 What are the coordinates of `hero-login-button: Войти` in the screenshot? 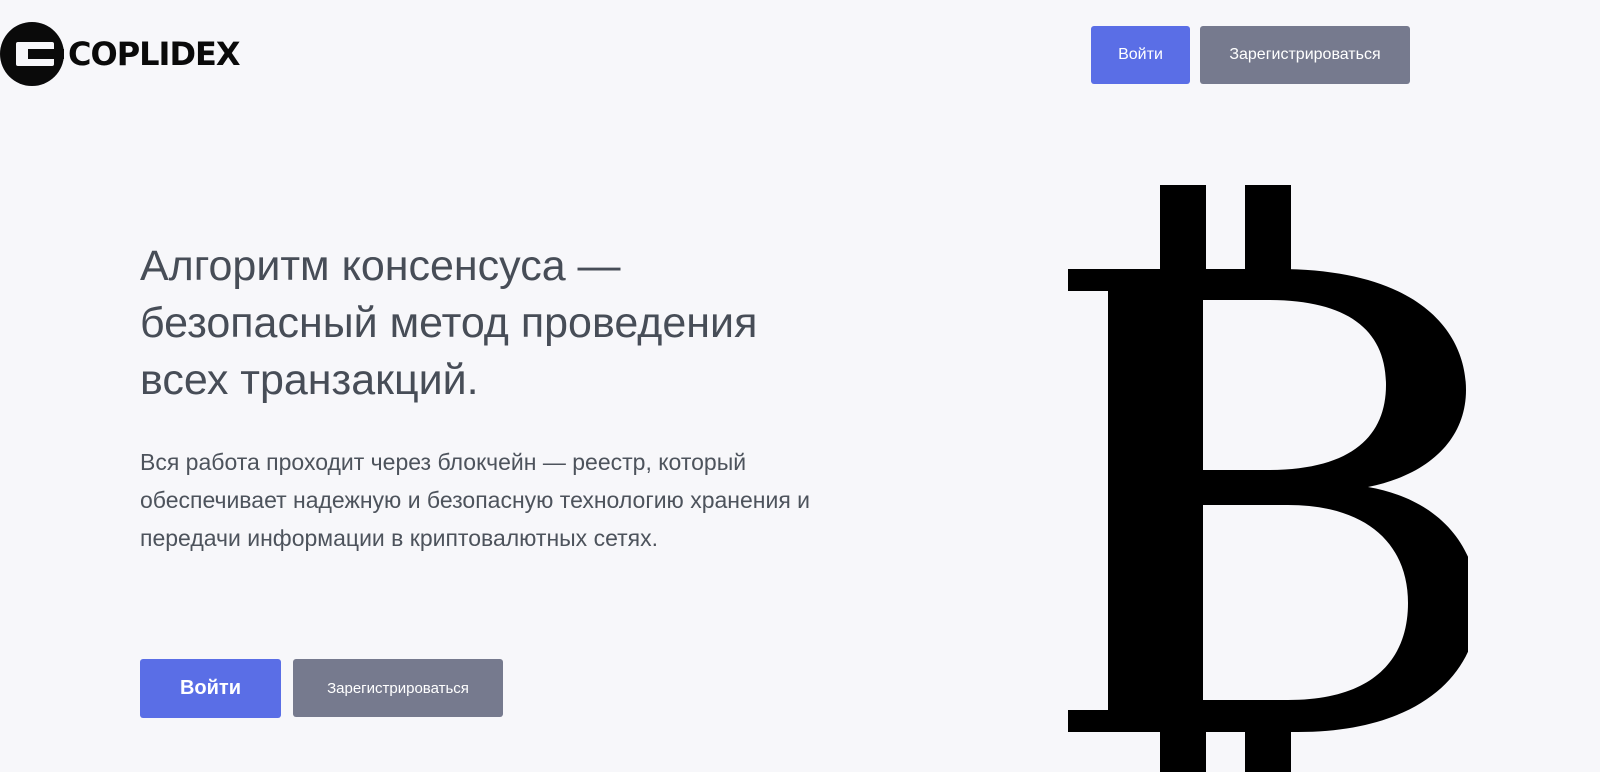 It's located at (210, 688).